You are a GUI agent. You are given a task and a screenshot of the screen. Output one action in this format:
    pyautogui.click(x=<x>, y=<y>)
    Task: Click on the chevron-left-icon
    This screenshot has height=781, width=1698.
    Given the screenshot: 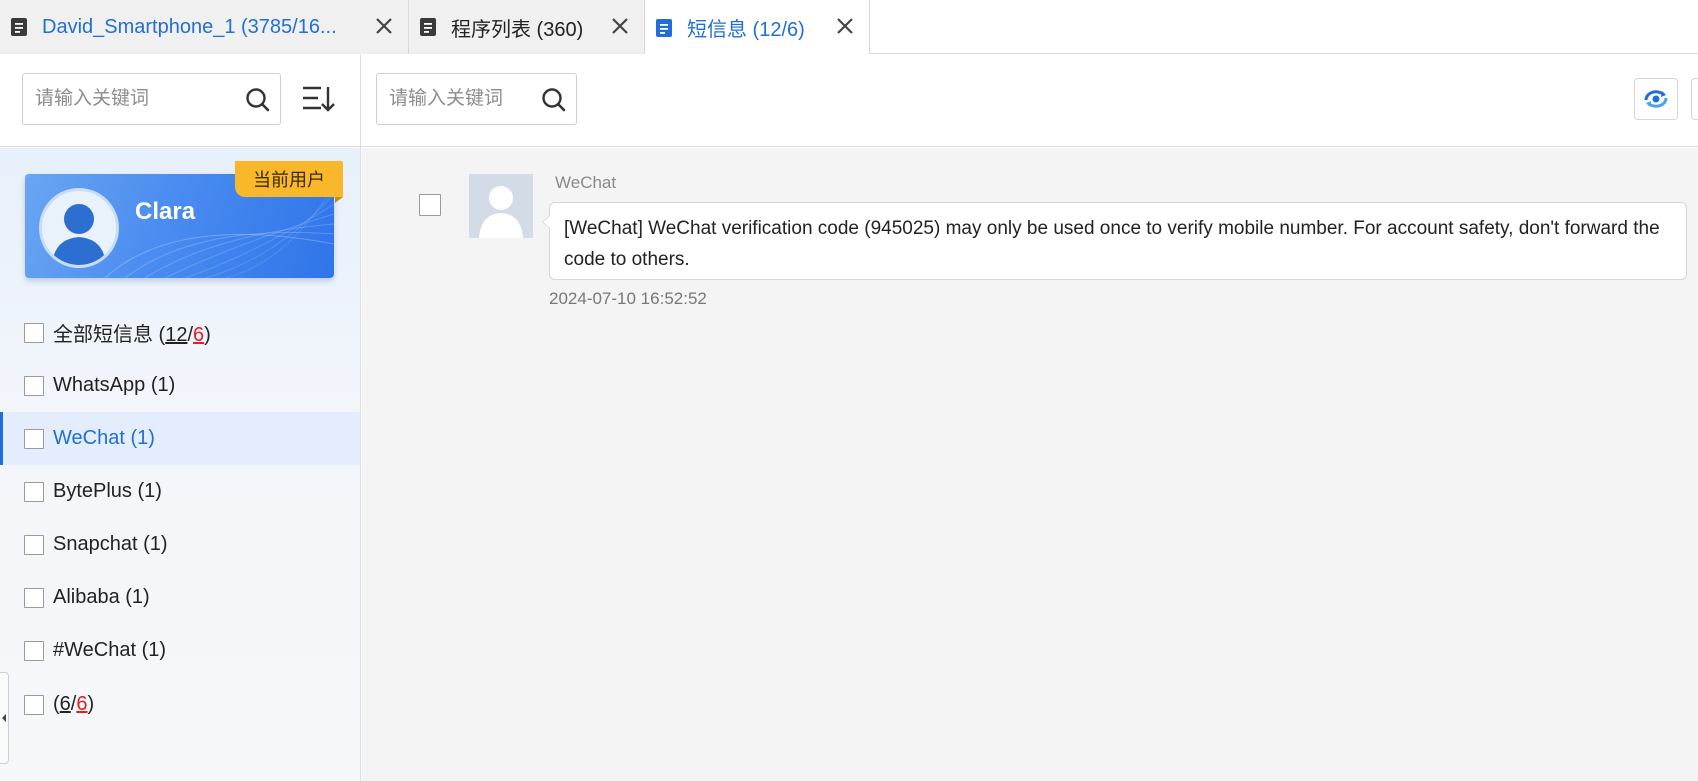 What is the action you would take?
    pyautogui.click(x=4, y=718)
    